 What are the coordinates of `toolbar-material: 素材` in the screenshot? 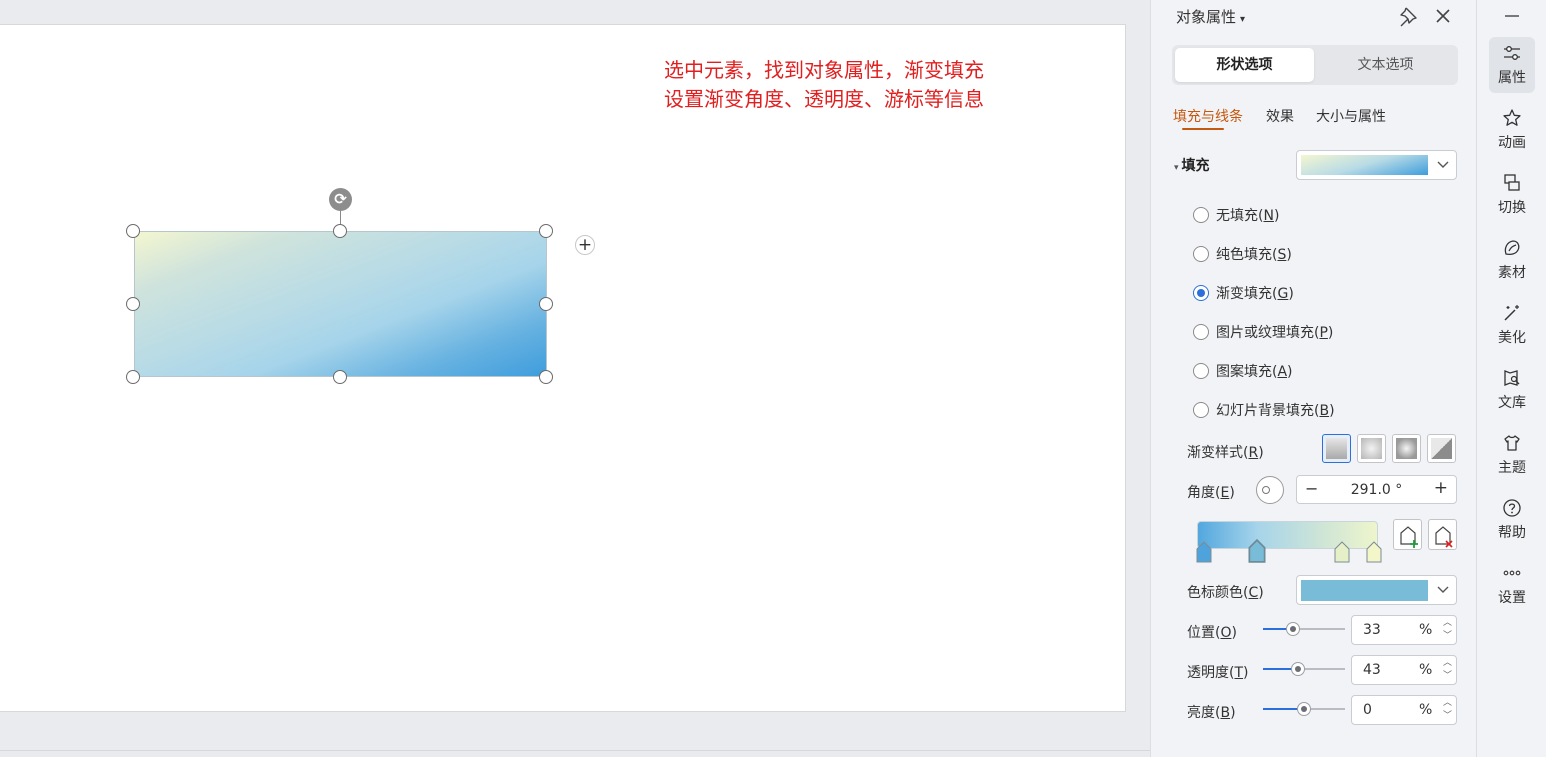 It's located at (1512, 260).